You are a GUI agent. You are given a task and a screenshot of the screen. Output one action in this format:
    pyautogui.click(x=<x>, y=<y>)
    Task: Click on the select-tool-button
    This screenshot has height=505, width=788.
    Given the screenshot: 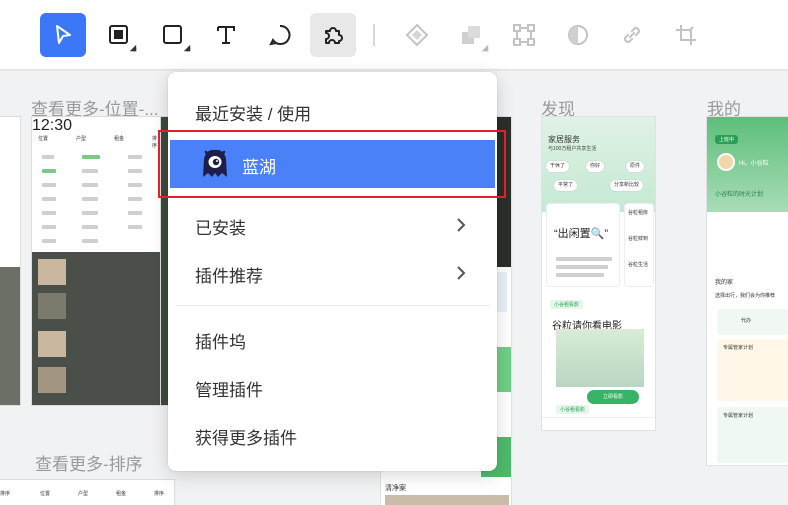 What is the action you would take?
    pyautogui.click(x=63, y=35)
    